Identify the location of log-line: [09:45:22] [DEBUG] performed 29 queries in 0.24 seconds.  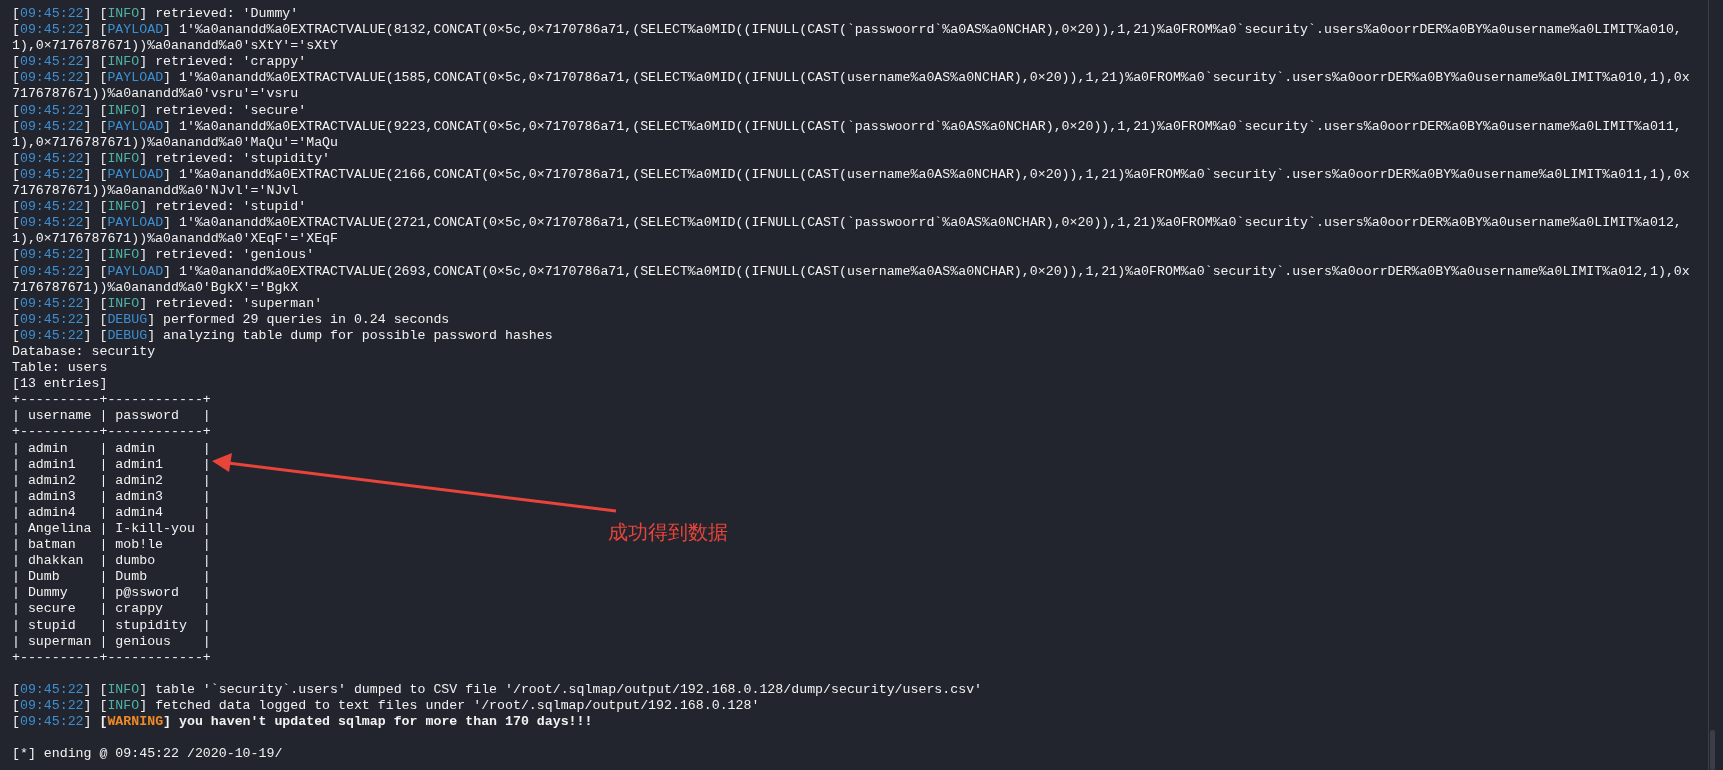
(231, 319).